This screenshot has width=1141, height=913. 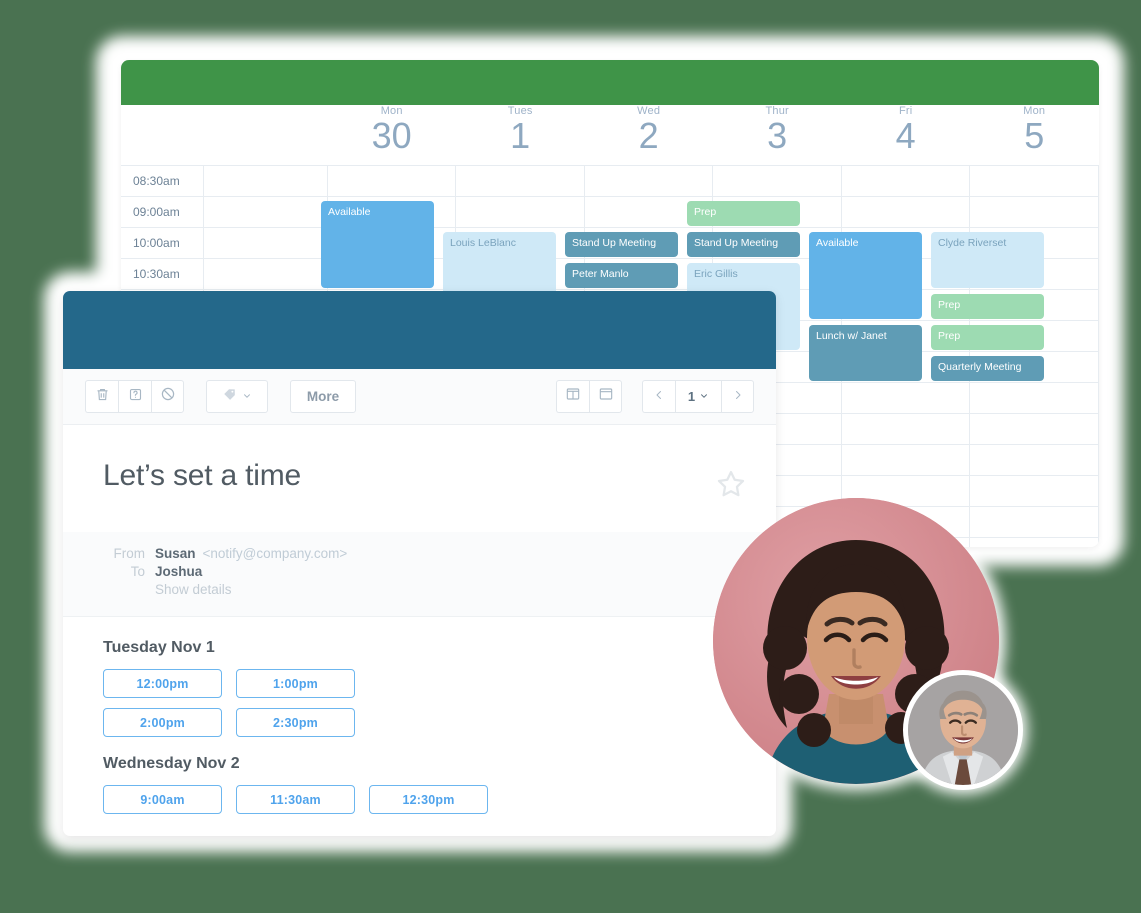 I want to click on question-box-icon, so click(x=135, y=397).